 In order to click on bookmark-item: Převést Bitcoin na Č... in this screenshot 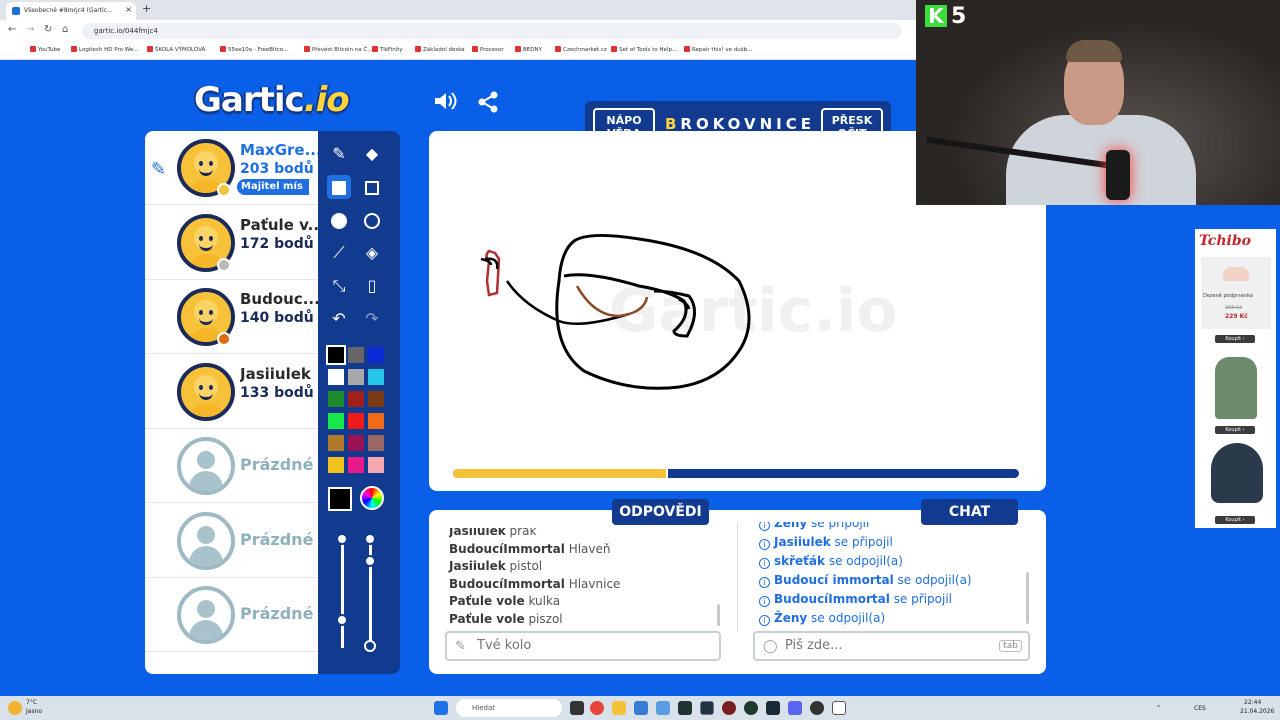, I will do `click(338, 49)`.